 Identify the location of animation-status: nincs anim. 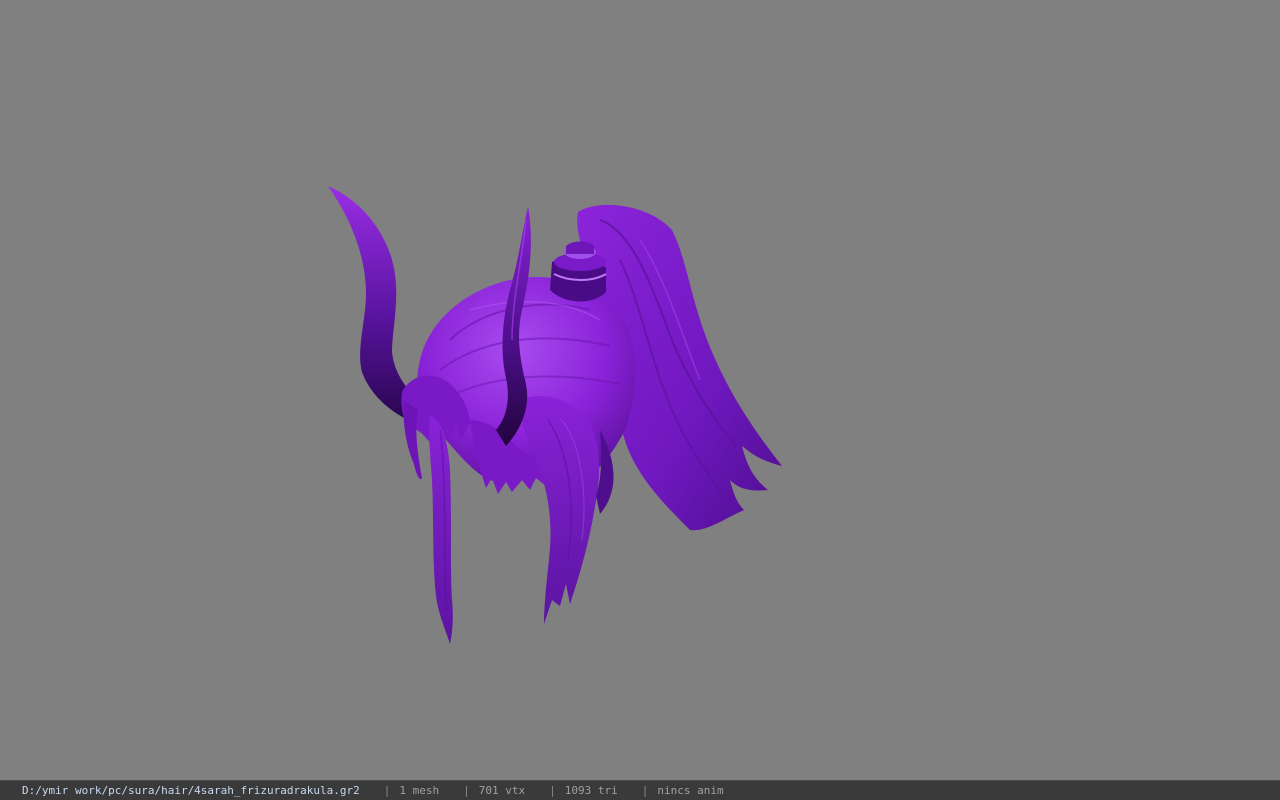
(690, 790).